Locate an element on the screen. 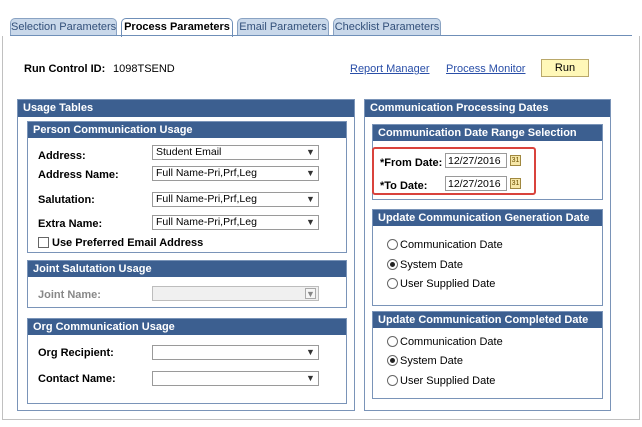 The image size is (642, 427). run-control-label: Run Control ID: is located at coordinates (65, 69).